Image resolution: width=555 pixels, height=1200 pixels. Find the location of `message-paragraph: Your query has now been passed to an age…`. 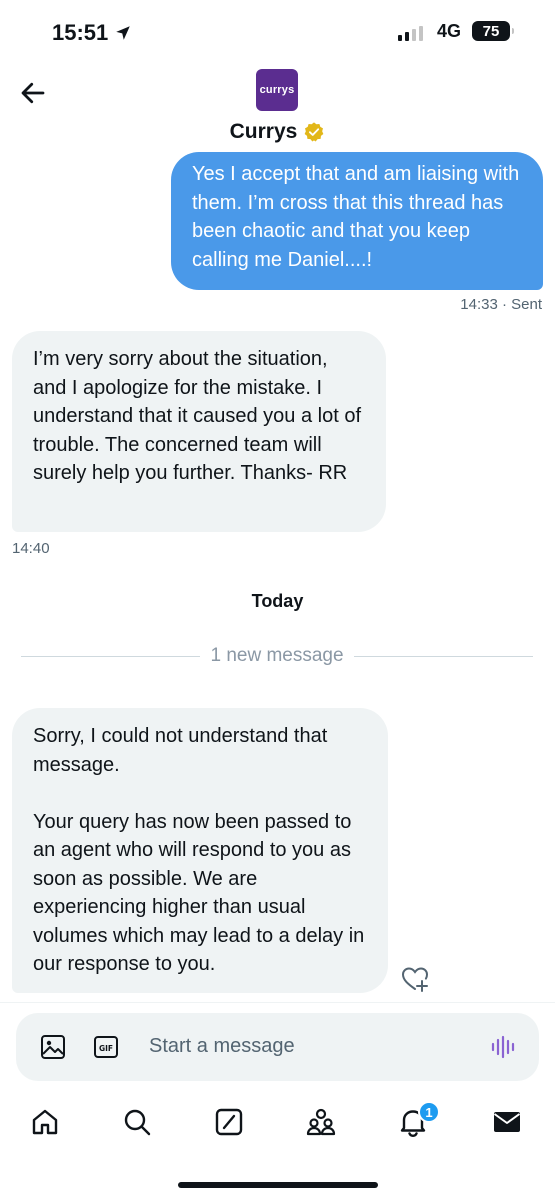

message-paragraph: Your query has now been passed to an age… is located at coordinates (199, 893).